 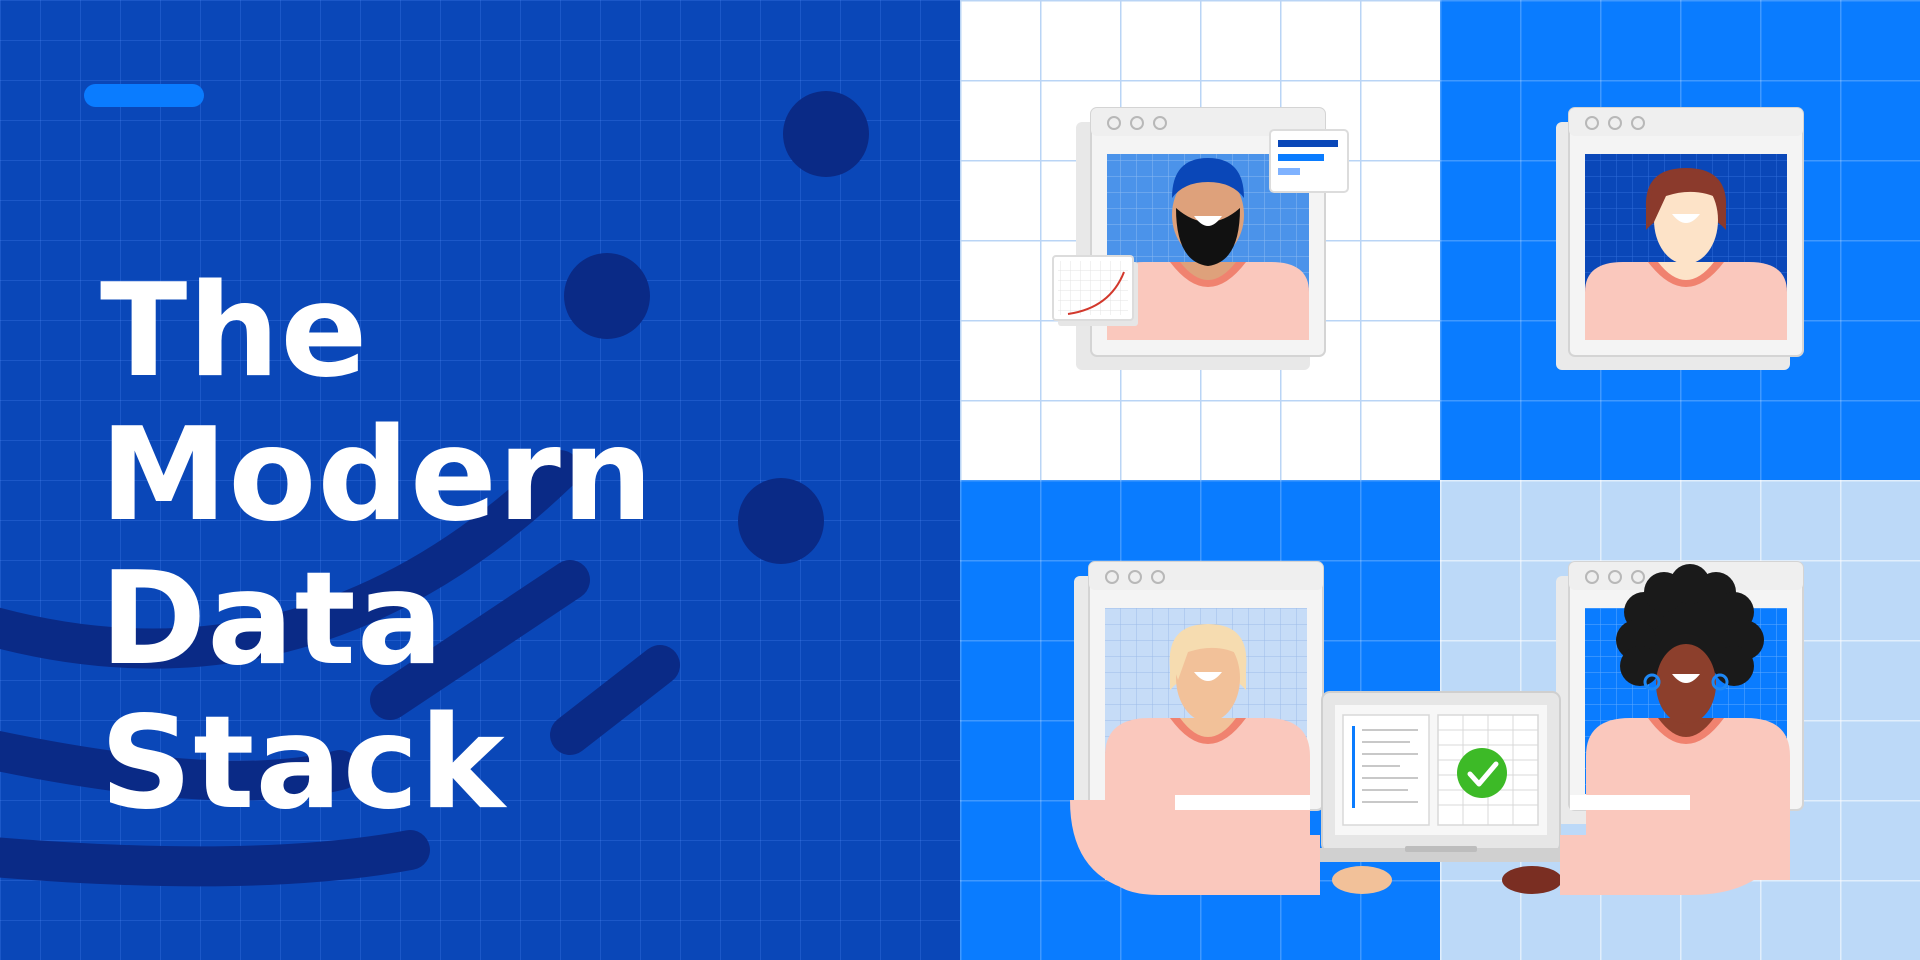 I want to click on arm-right, so click(x=1575, y=865).